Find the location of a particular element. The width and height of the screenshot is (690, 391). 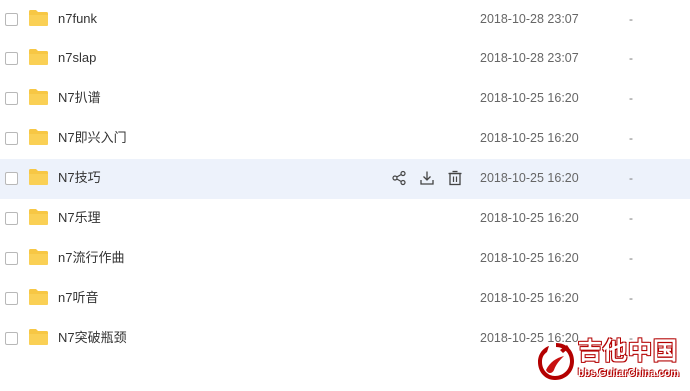

guitar-emblem-icon is located at coordinates (556, 361).